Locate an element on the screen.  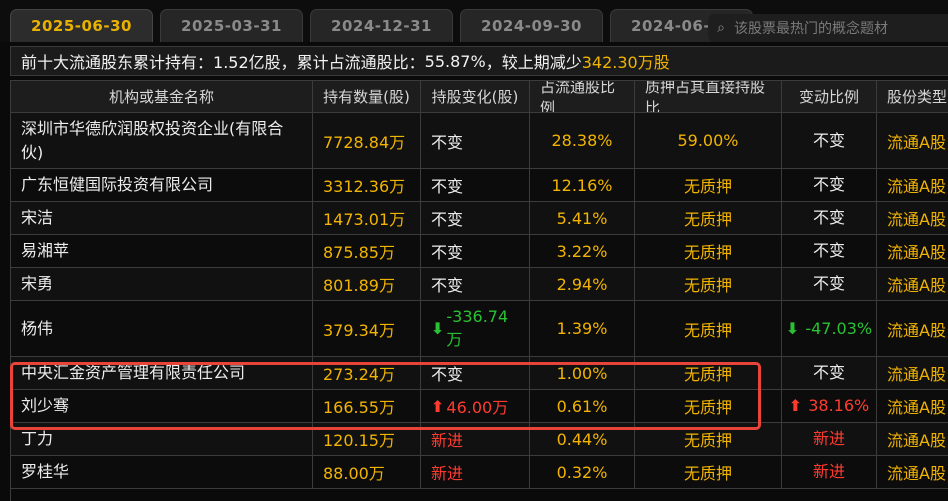
table-row: 宋洁 1473.01万 不变 5.41% 无质押 不变 流通A股 is located at coordinates (479, 218).